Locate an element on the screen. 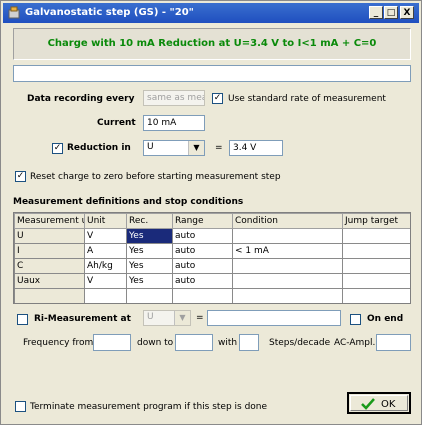  title-bar: Galvanostatic step (GS) - "20" _ □ X is located at coordinates (211, 13).